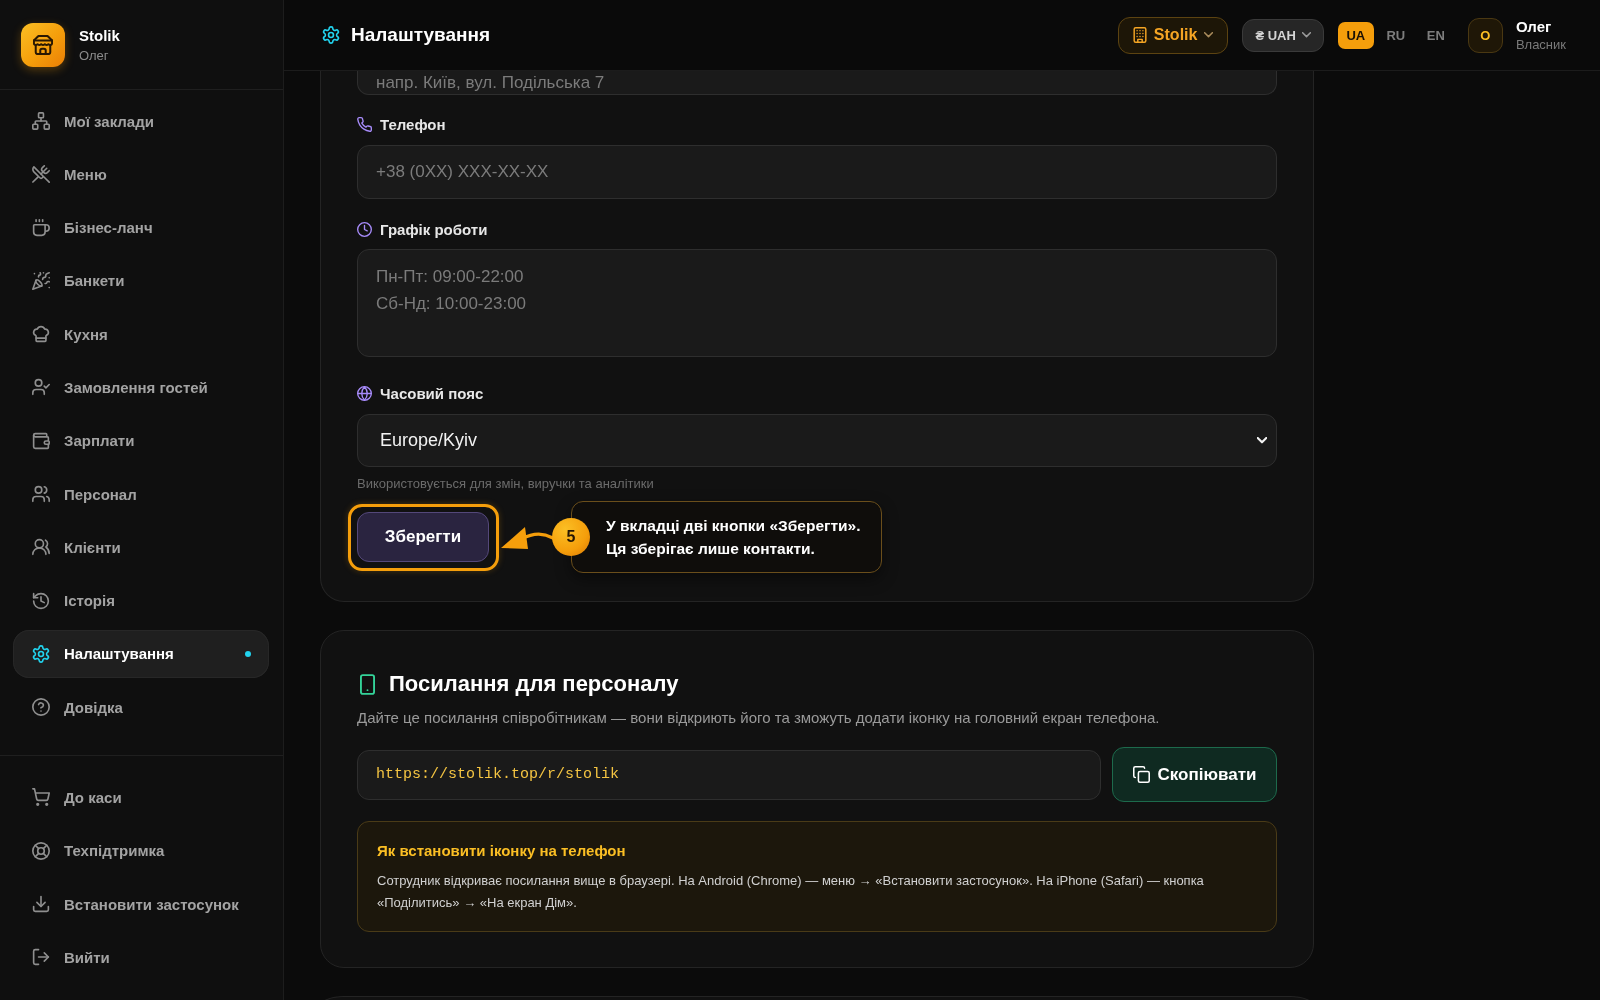 This screenshot has height=1000, width=1600. I want to click on language-button: EN, so click(1435, 35).